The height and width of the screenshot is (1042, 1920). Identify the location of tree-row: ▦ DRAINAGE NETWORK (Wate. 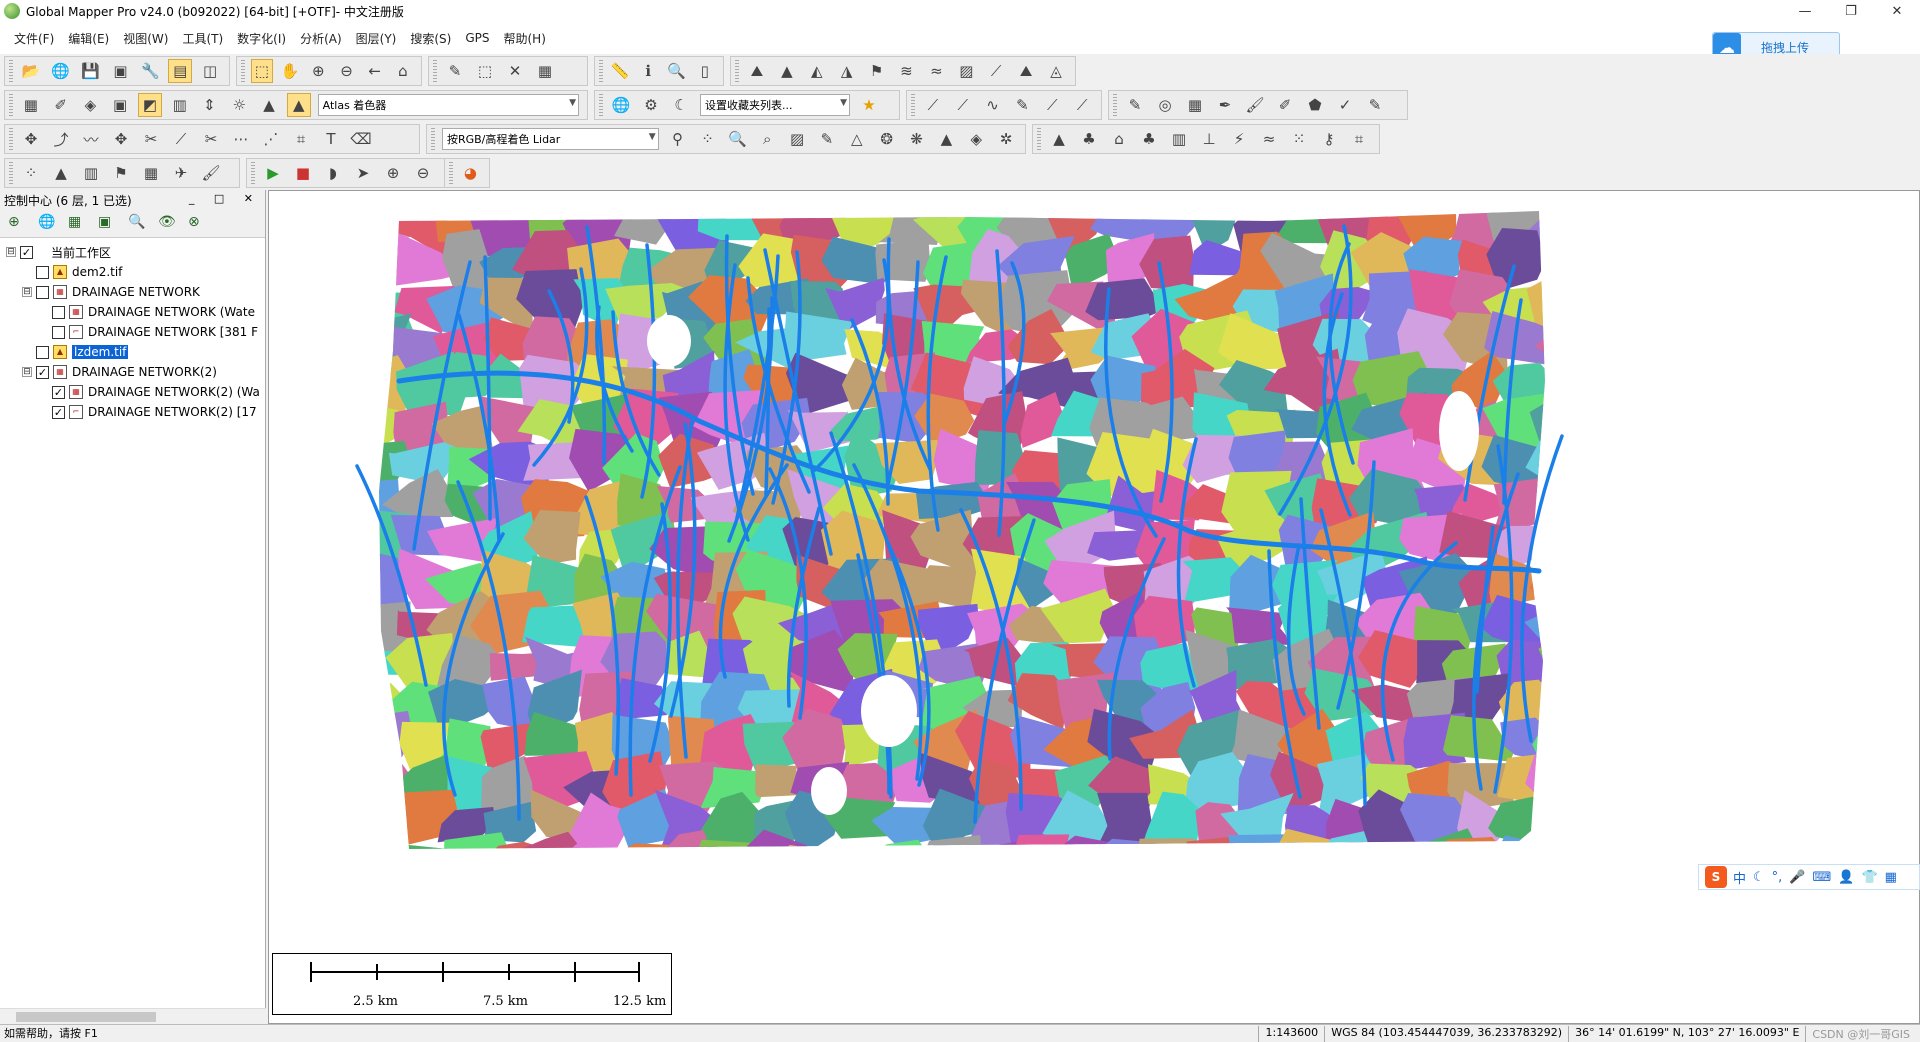
(132, 312).